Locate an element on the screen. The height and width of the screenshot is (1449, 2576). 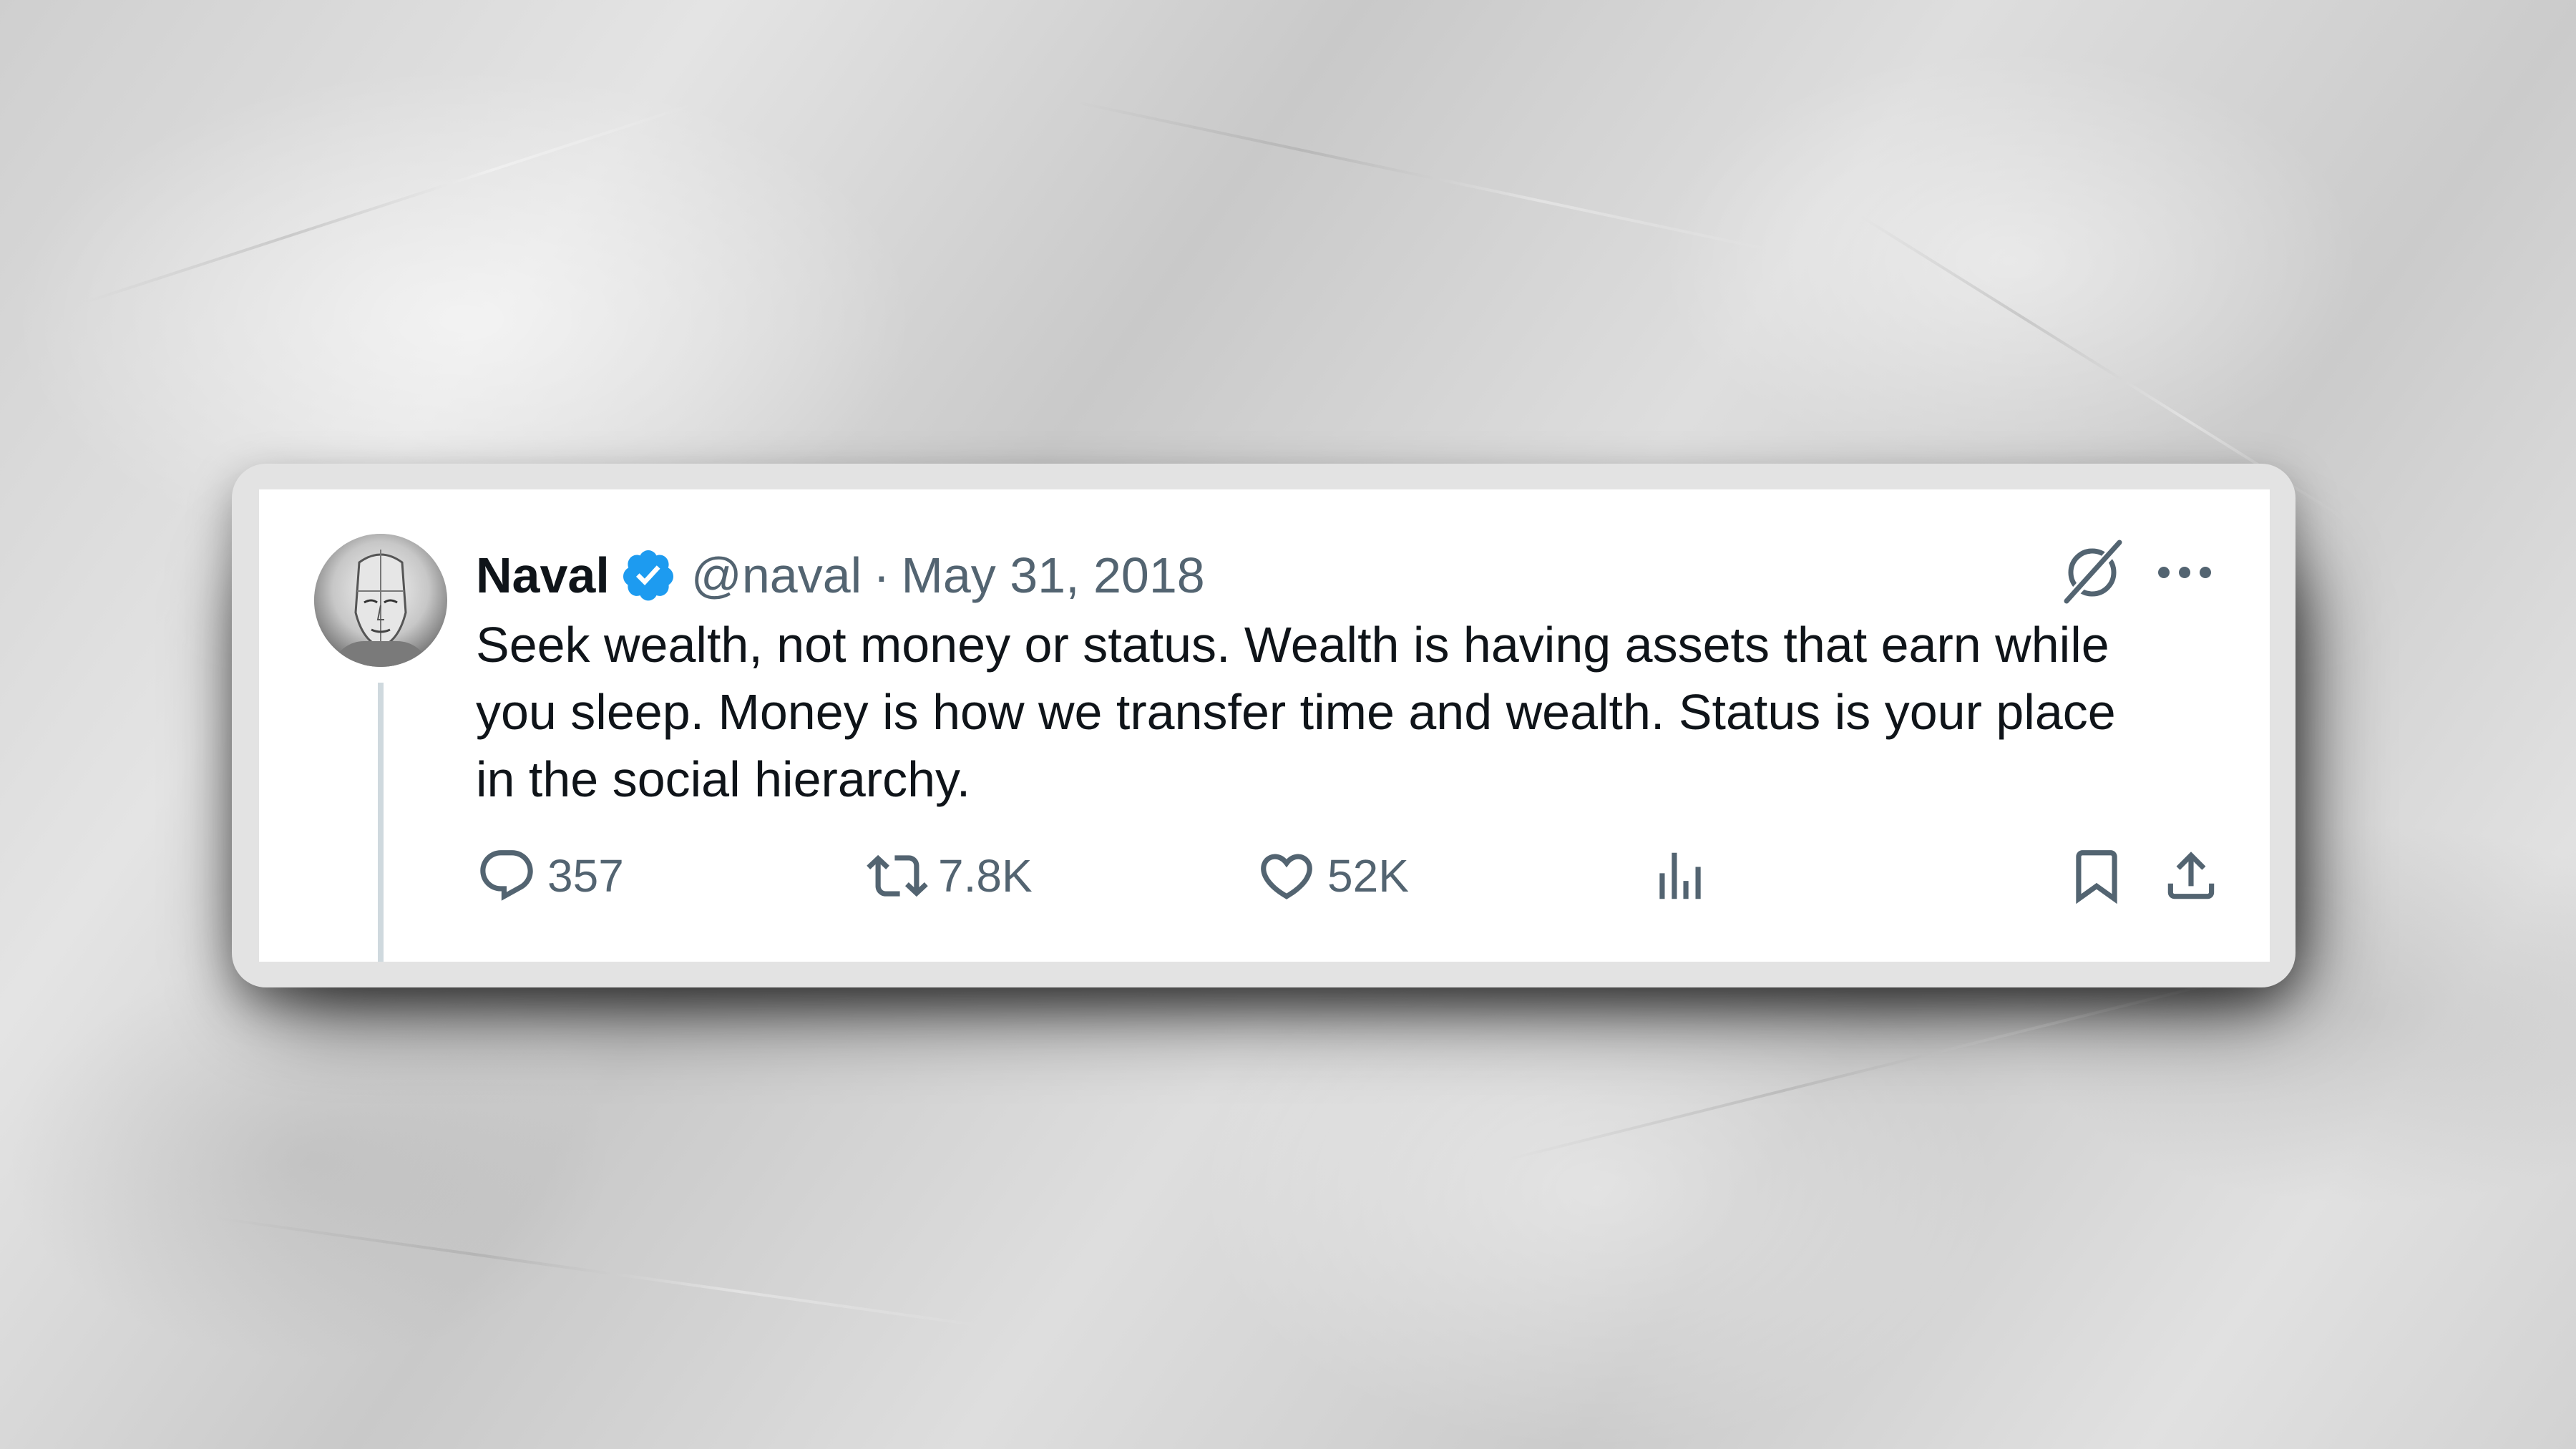
share-icon is located at coordinates (2191, 875).